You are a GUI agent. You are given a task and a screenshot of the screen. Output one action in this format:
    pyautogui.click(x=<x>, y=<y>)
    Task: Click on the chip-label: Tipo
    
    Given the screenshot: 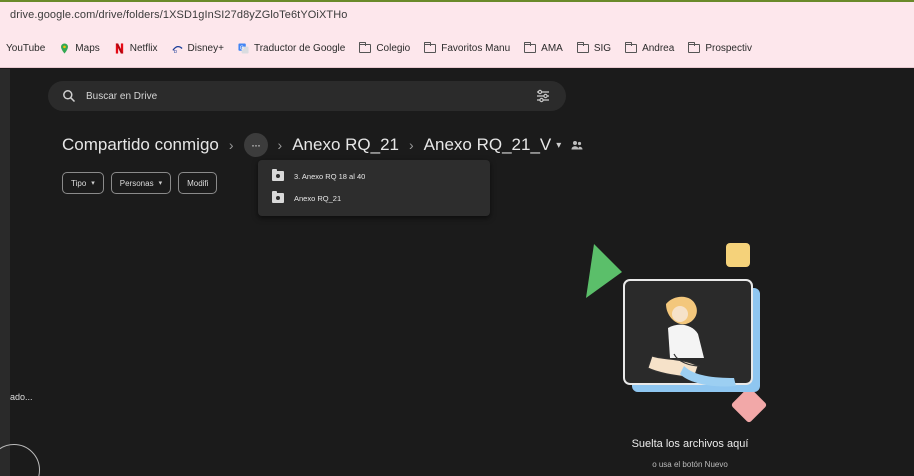 What is the action you would take?
    pyautogui.click(x=79, y=183)
    